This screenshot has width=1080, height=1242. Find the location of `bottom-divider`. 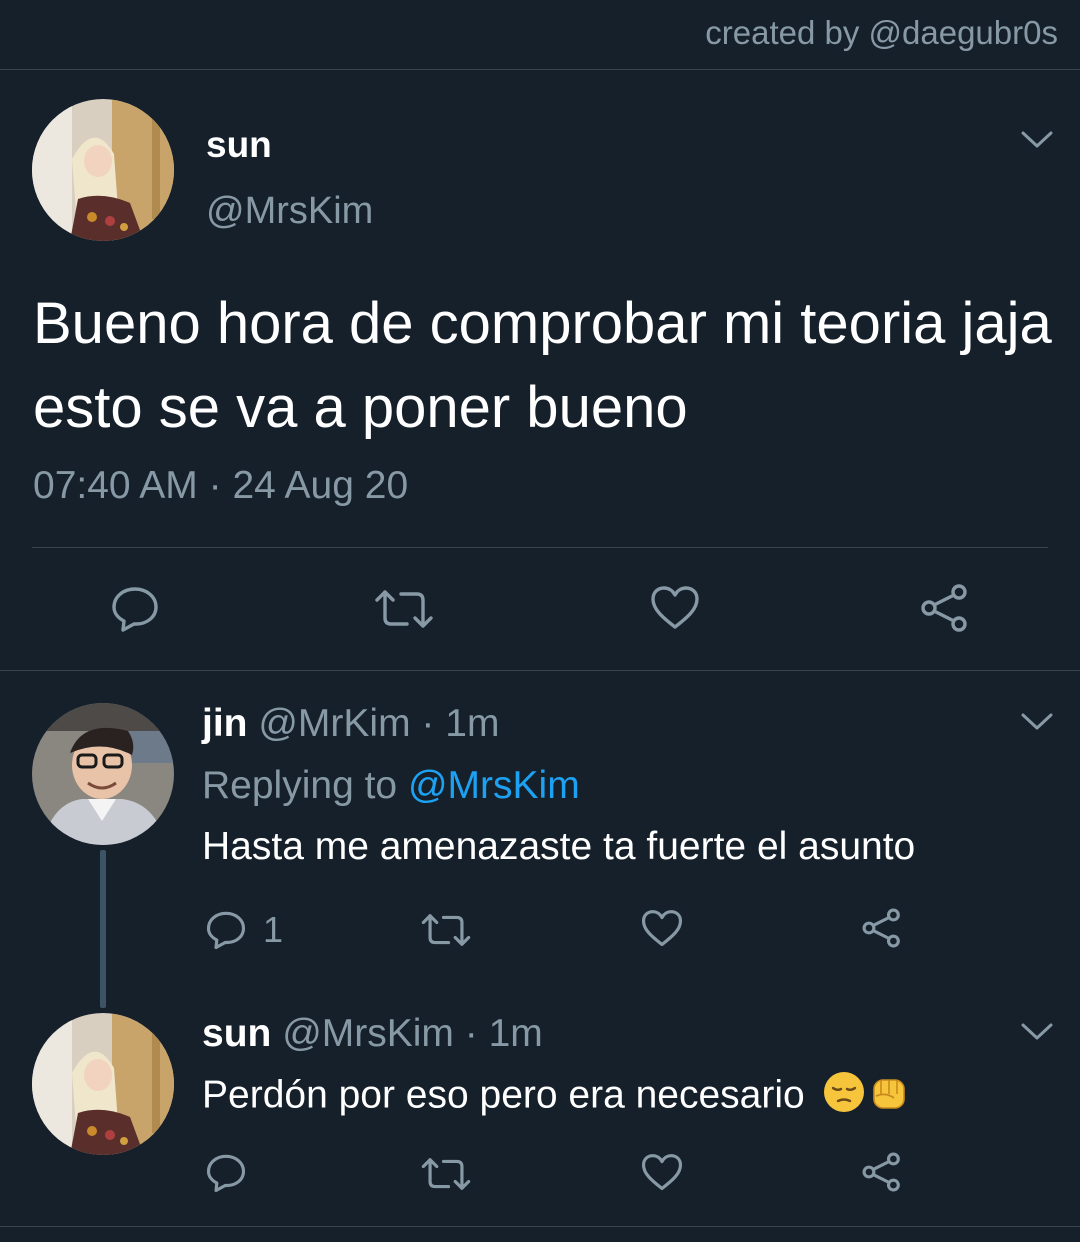

bottom-divider is located at coordinates (540, 1226).